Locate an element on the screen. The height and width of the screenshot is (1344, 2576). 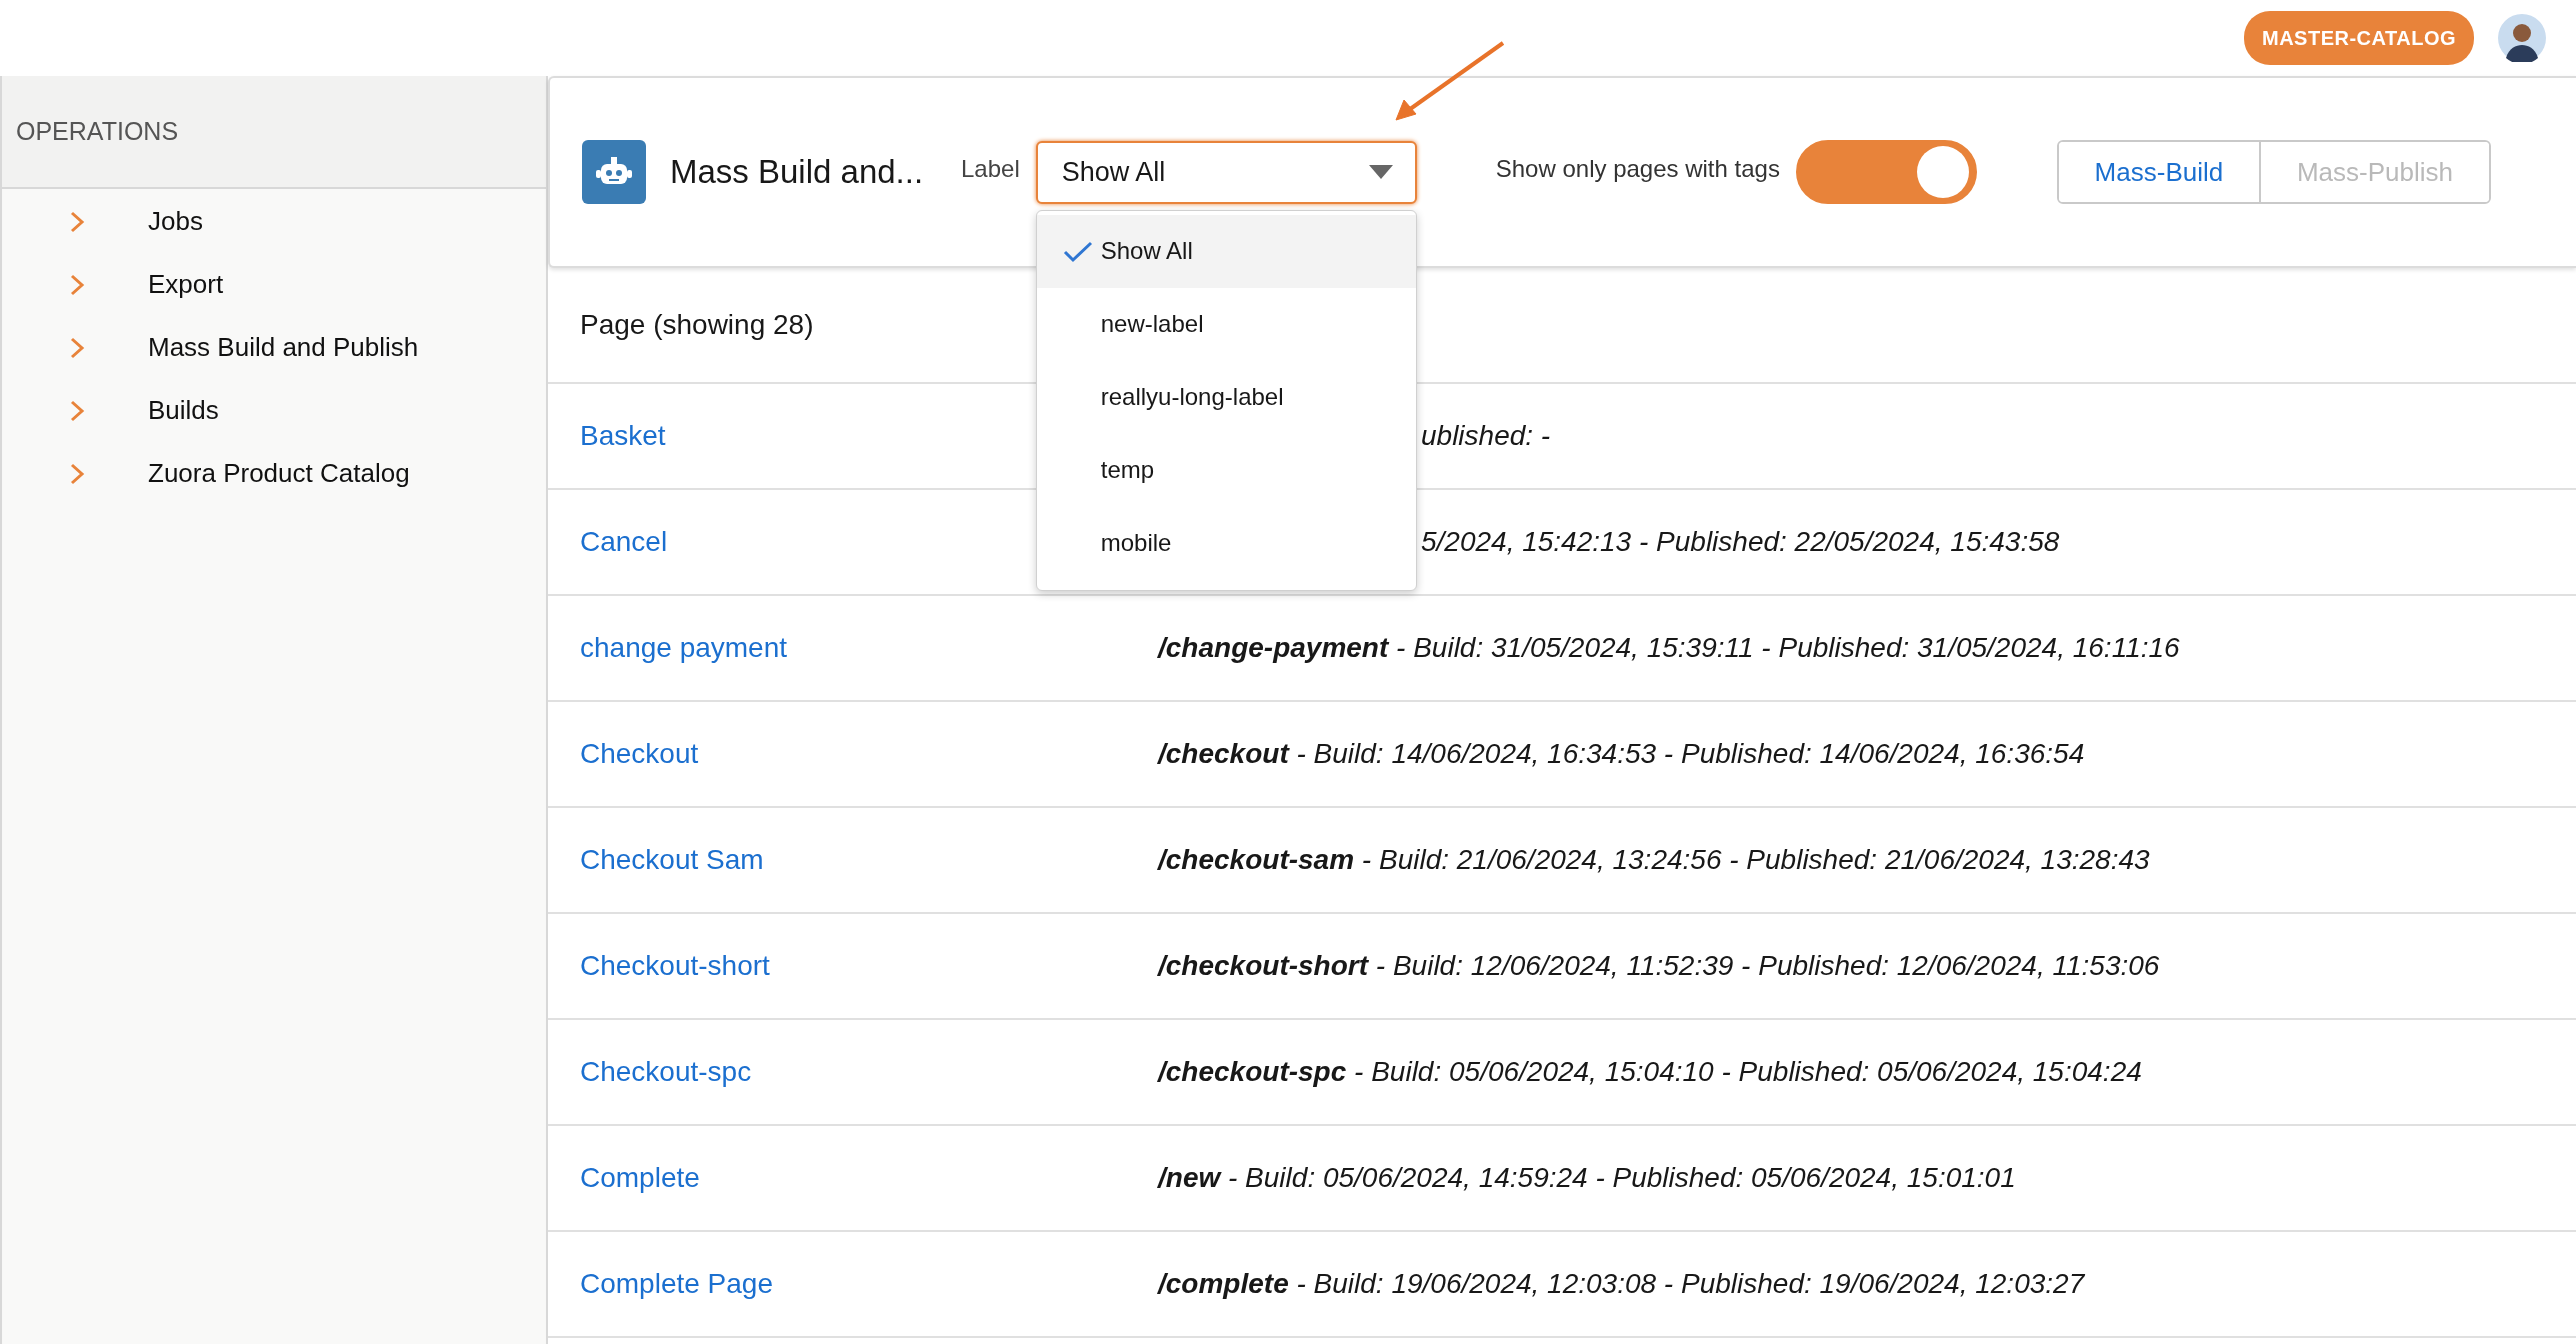
page-link: Complete is located at coordinates (853, 1178).